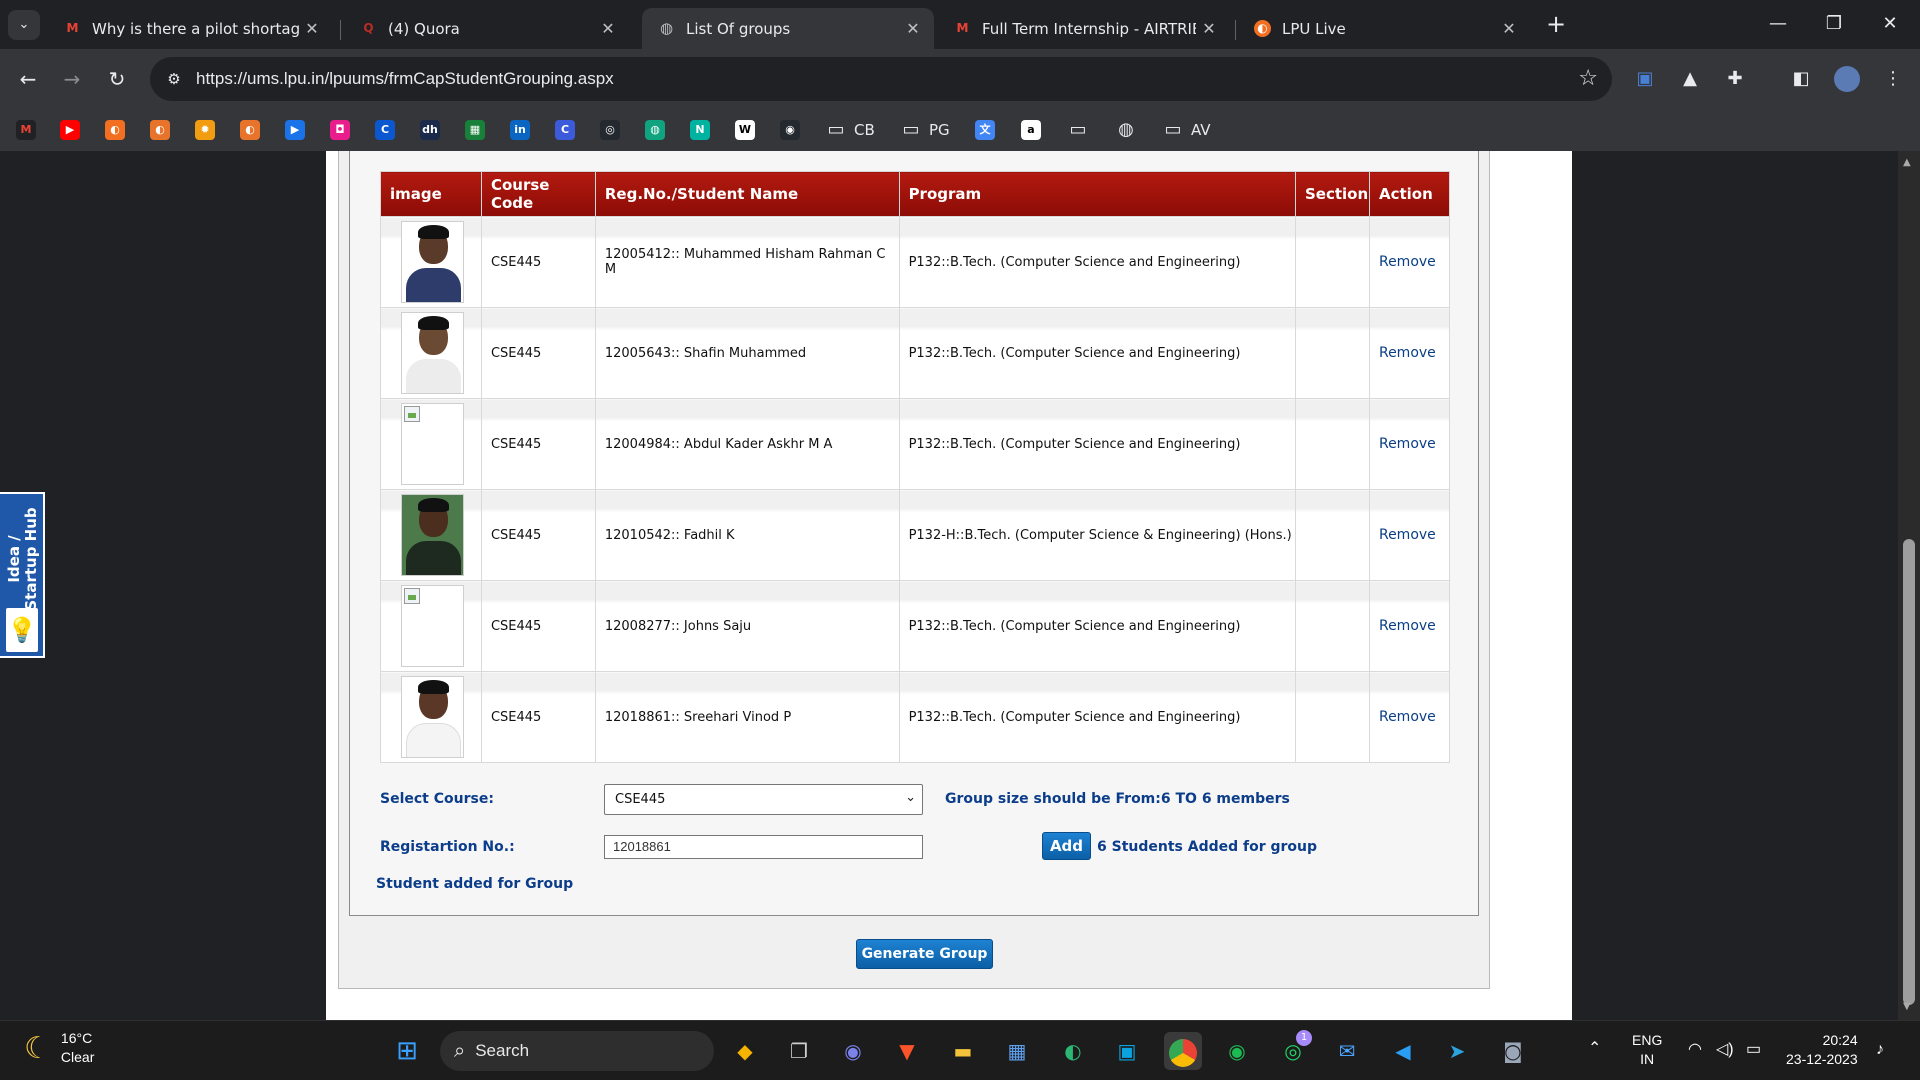 The width and height of the screenshot is (1920, 1080). I want to click on scrollbar-thumb, so click(1909, 772).